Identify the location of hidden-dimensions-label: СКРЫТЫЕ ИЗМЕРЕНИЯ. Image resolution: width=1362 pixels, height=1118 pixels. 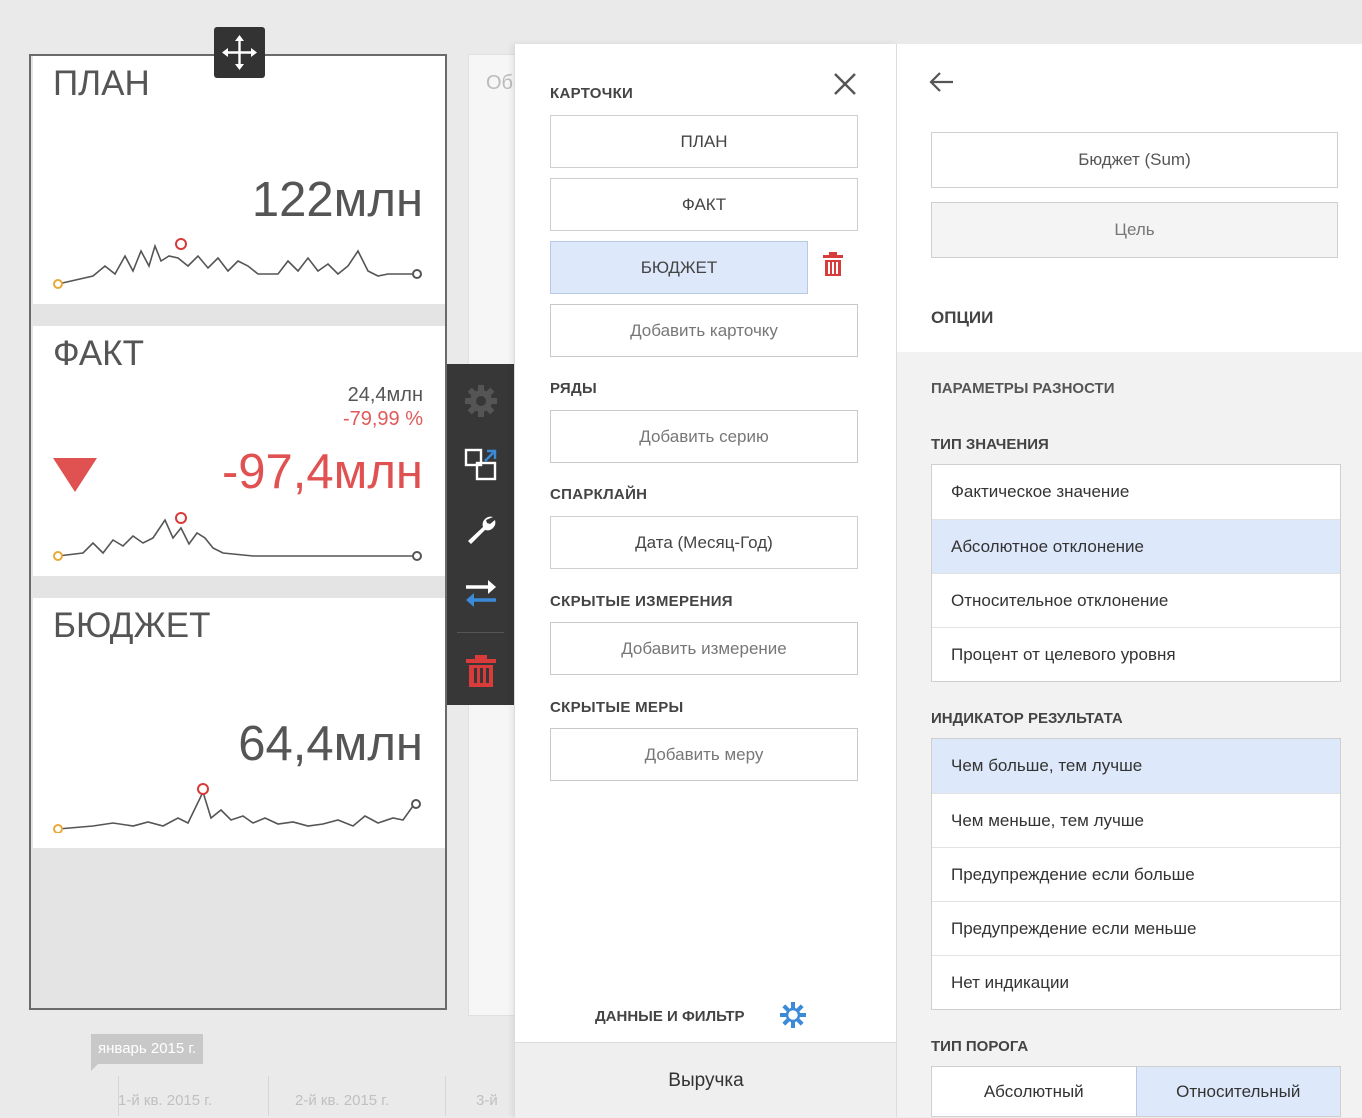
(641, 601).